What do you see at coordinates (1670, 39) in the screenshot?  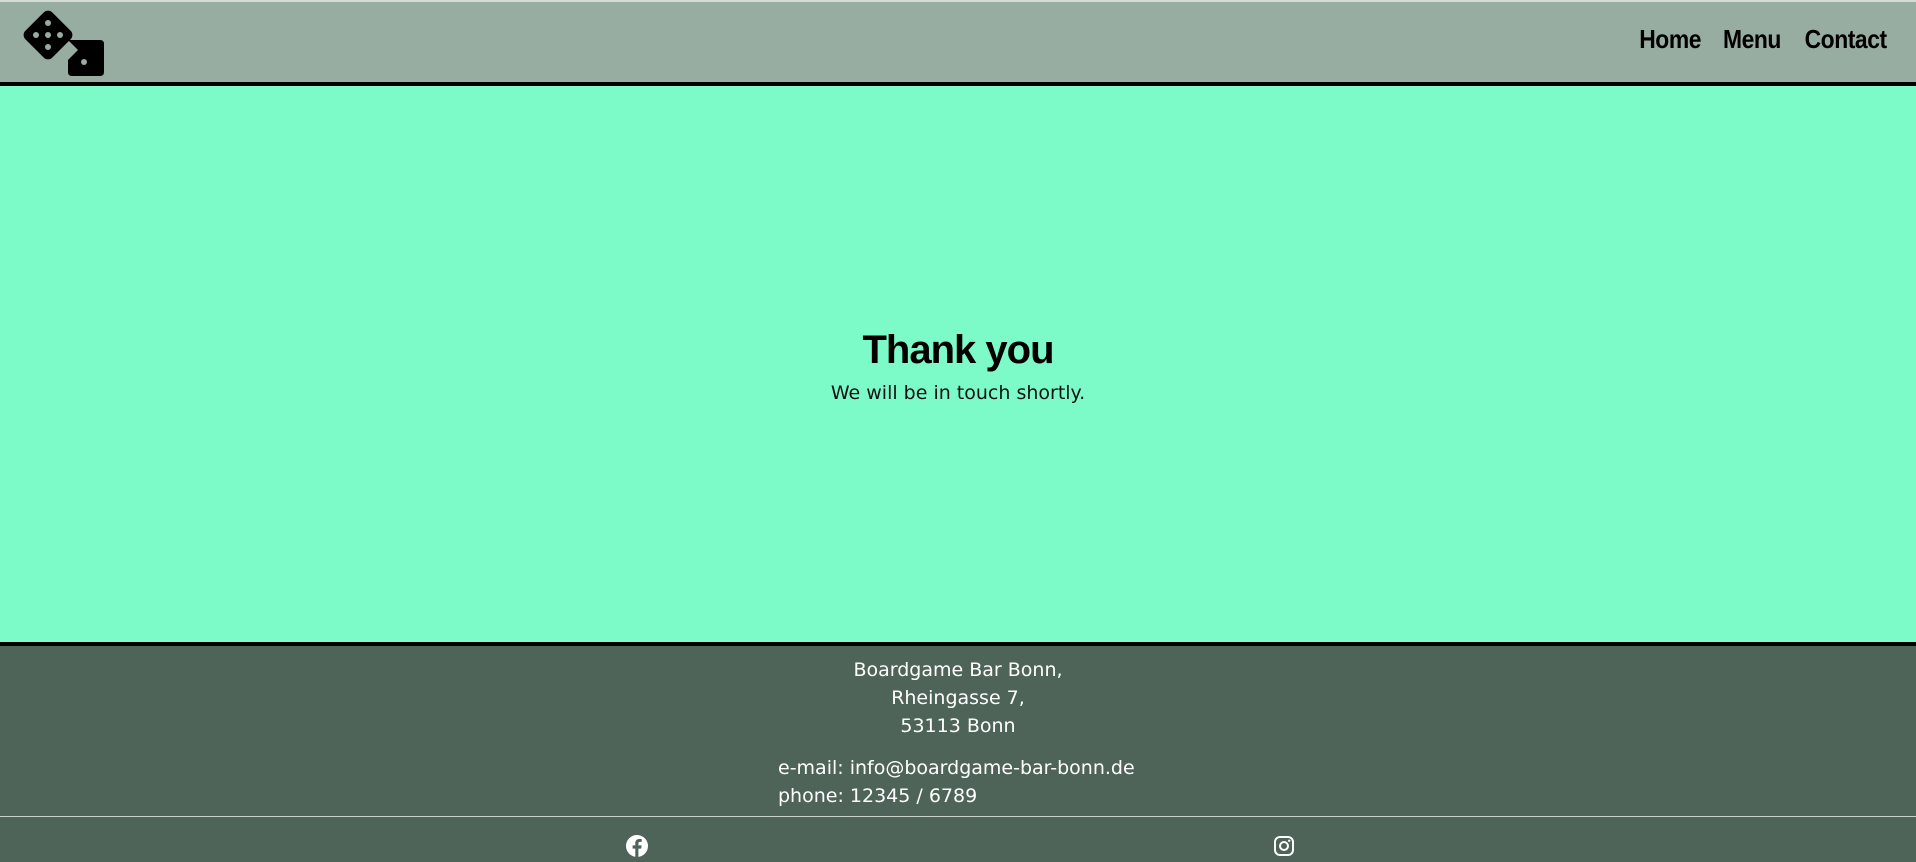 I see `nav-home-link: Home` at bounding box center [1670, 39].